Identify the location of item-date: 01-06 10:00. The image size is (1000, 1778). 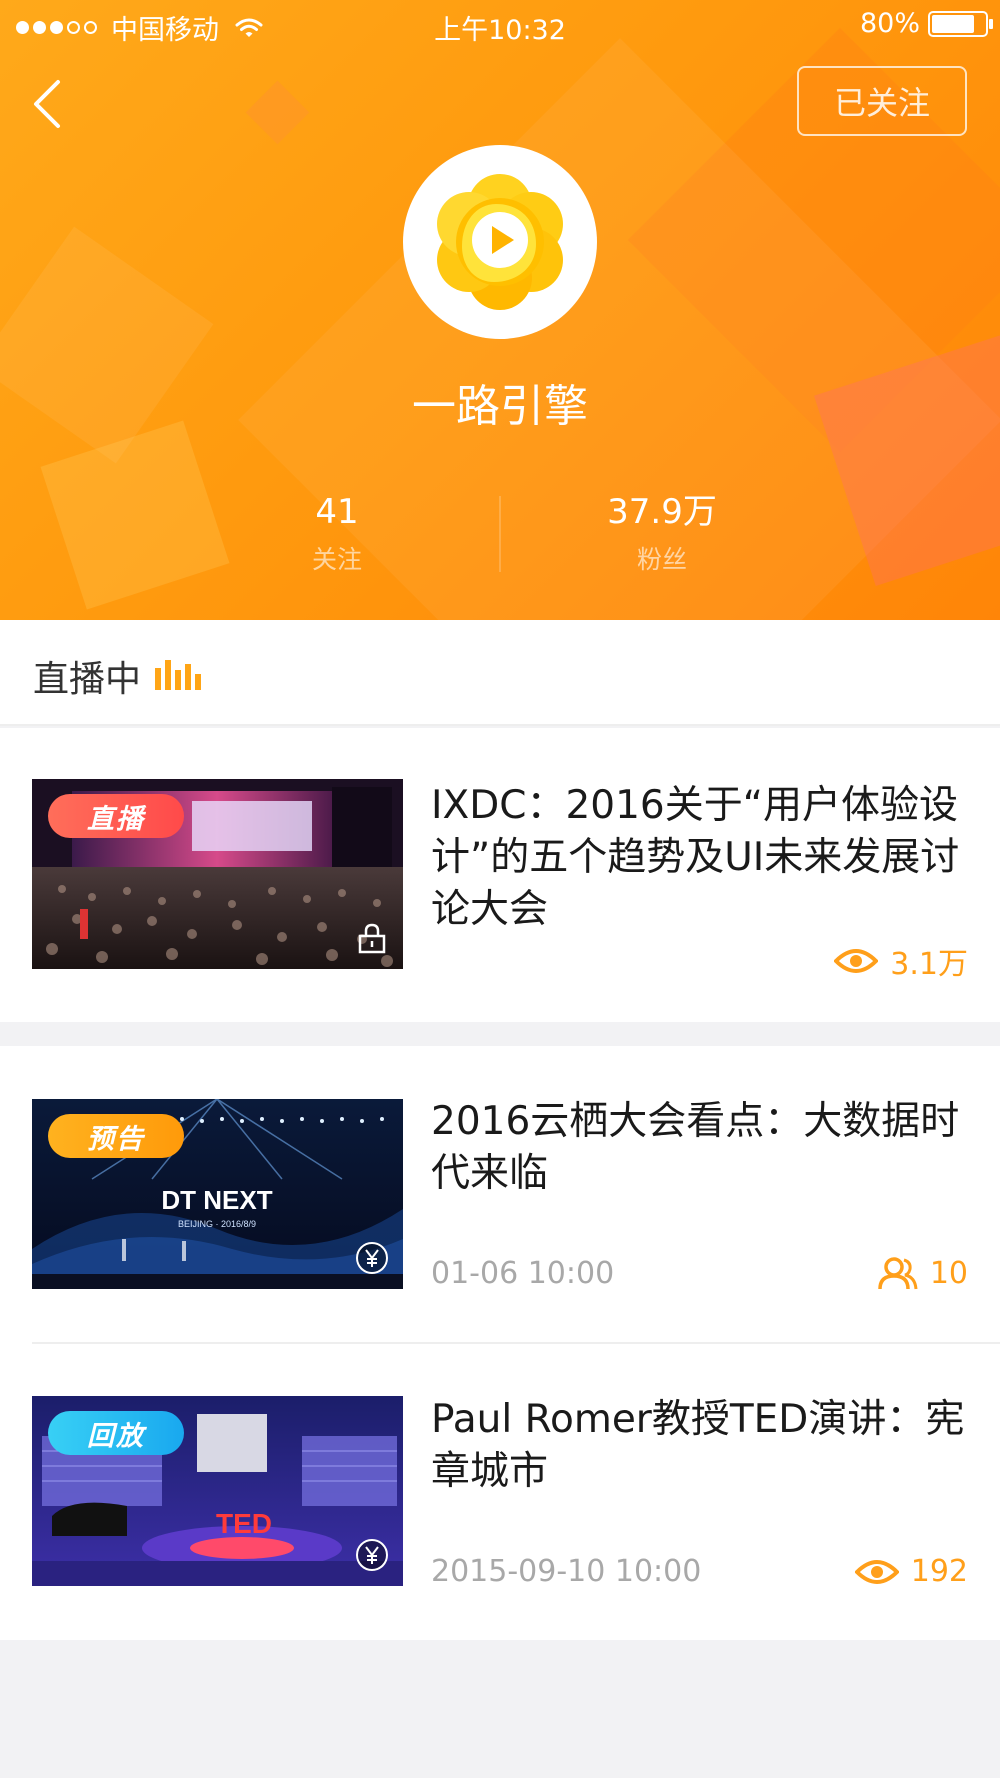
(523, 1273).